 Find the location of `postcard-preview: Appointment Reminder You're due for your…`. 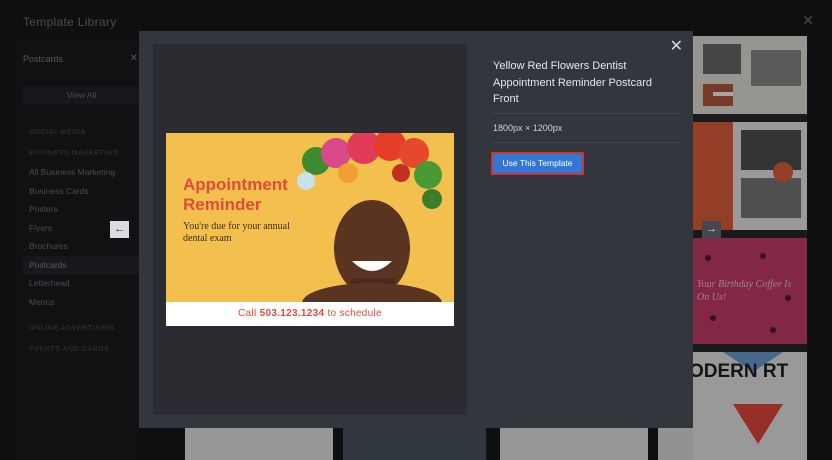

postcard-preview: Appointment Reminder You're due for your… is located at coordinates (310, 229).